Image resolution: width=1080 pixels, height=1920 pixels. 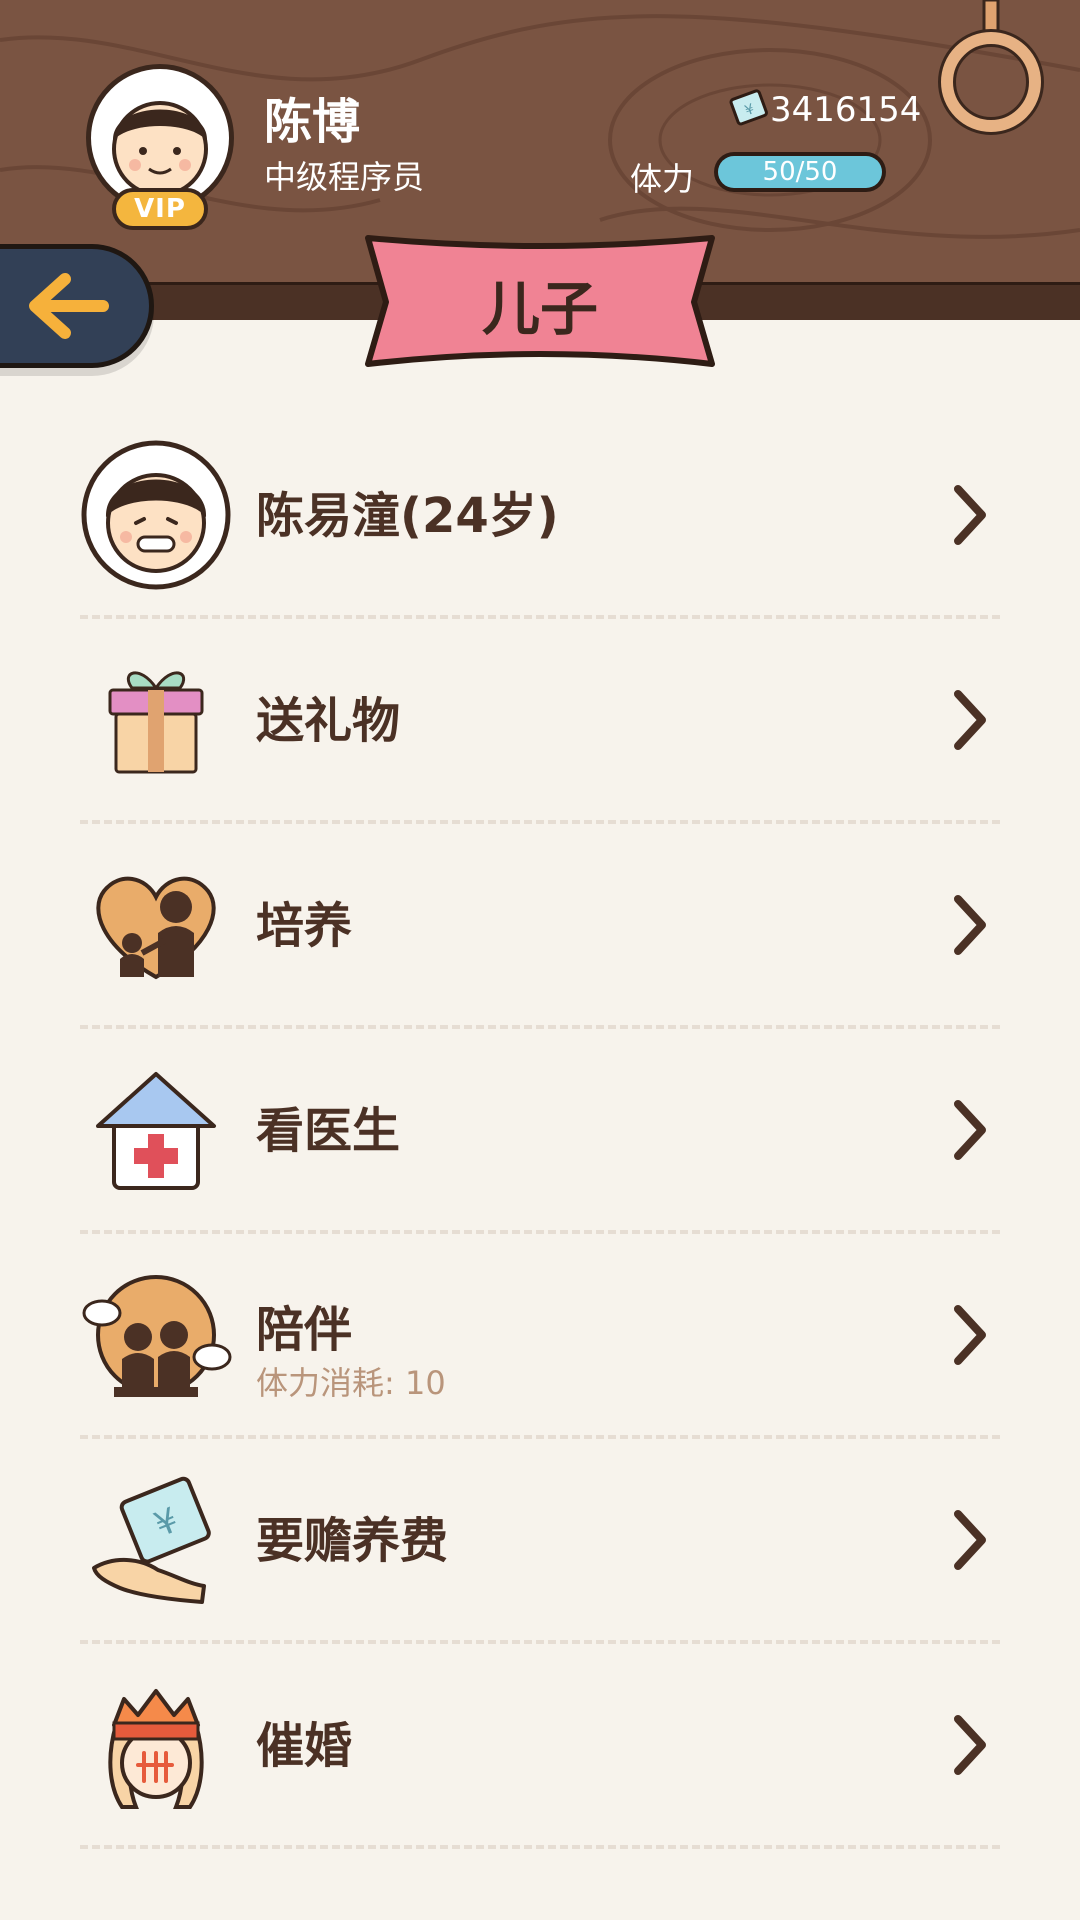 What do you see at coordinates (846, 110) in the screenshot?
I see `money-amount: 3416154` at bounding box center [846, 110].